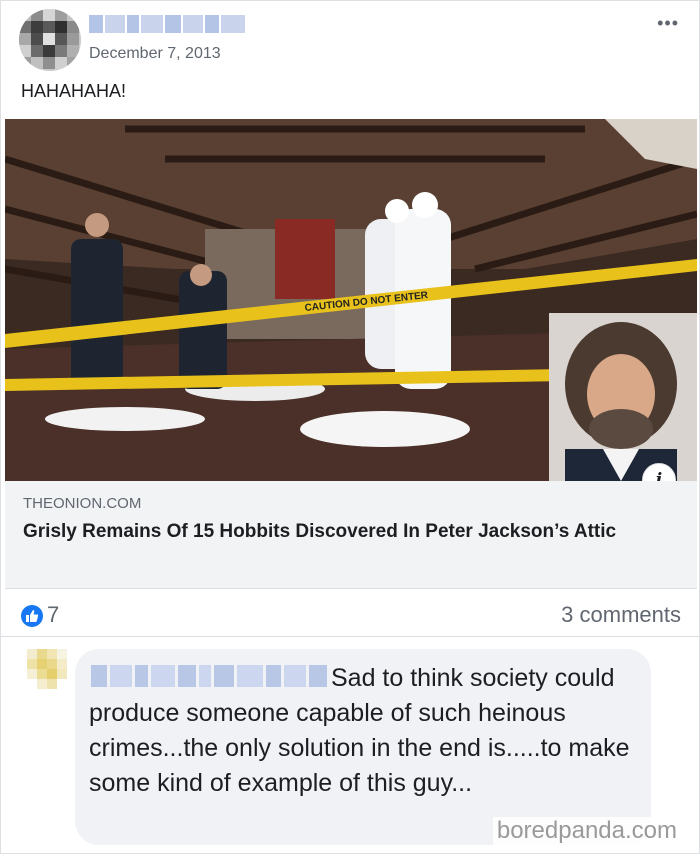 The image size is (700, 854). I want to click on thumbs-up-icon, so click(32, 616).